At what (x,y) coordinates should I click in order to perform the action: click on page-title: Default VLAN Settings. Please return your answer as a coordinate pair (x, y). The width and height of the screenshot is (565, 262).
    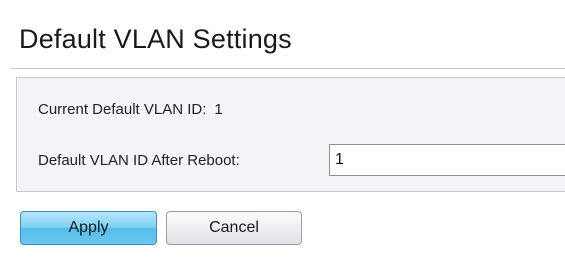
    Looking at the image, I should click on (155, 39).